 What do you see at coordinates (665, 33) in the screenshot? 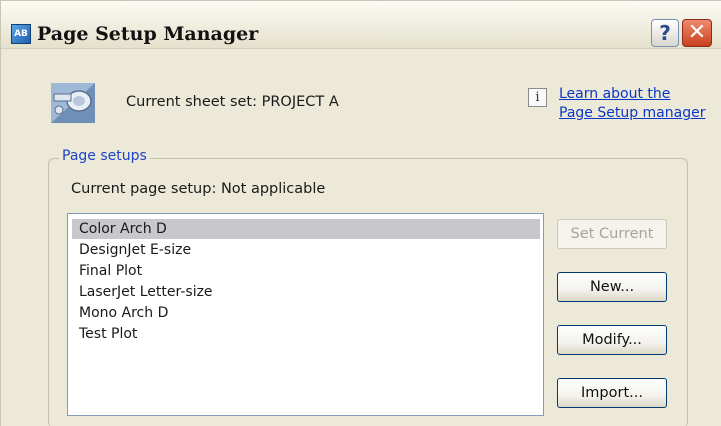
I see `help-button: ?` at bounding box center [665, 33].